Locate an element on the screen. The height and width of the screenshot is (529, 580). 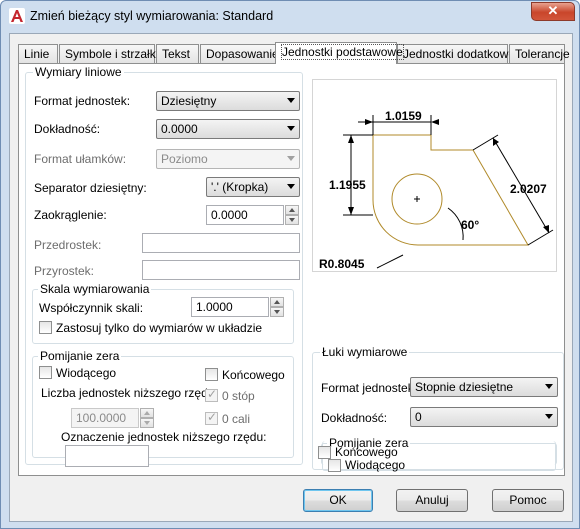
close-icon: ✕ is located at coordinates (553, 10).